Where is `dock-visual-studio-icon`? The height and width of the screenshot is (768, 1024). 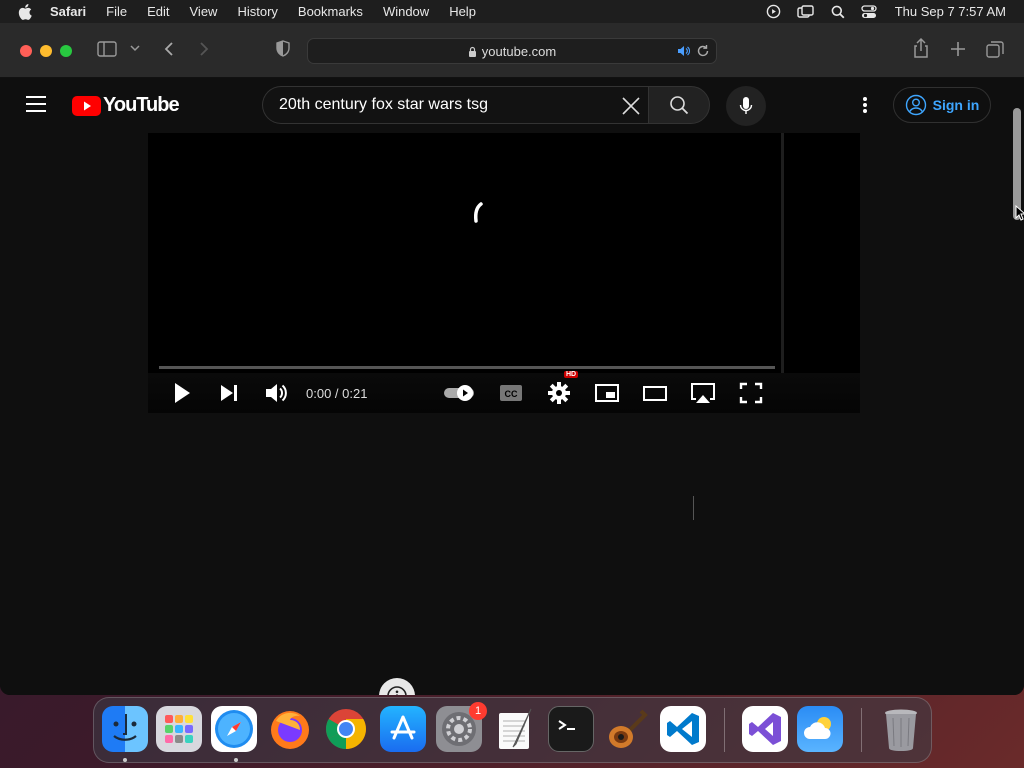
dock-visual-studio-icon is located at coordinates (765, 729).